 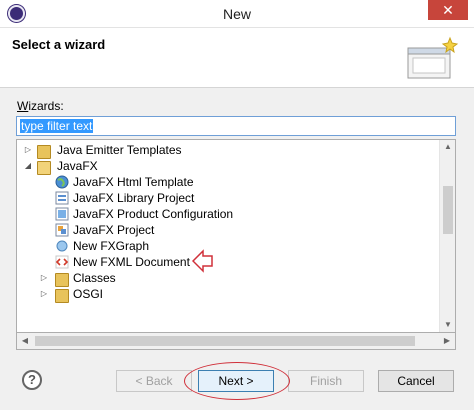 What do you see at coordinates (88, 294) in the screenshot?
I see `tree-item-label: OSGI` at bounding box center [88, 294].